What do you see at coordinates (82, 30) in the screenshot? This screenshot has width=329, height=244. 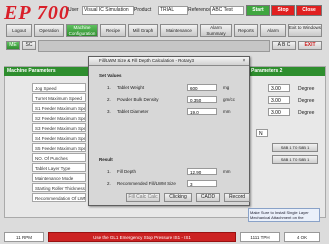 I see `machine-config-button: Machine Configuration` at bounding box center [82, 30].